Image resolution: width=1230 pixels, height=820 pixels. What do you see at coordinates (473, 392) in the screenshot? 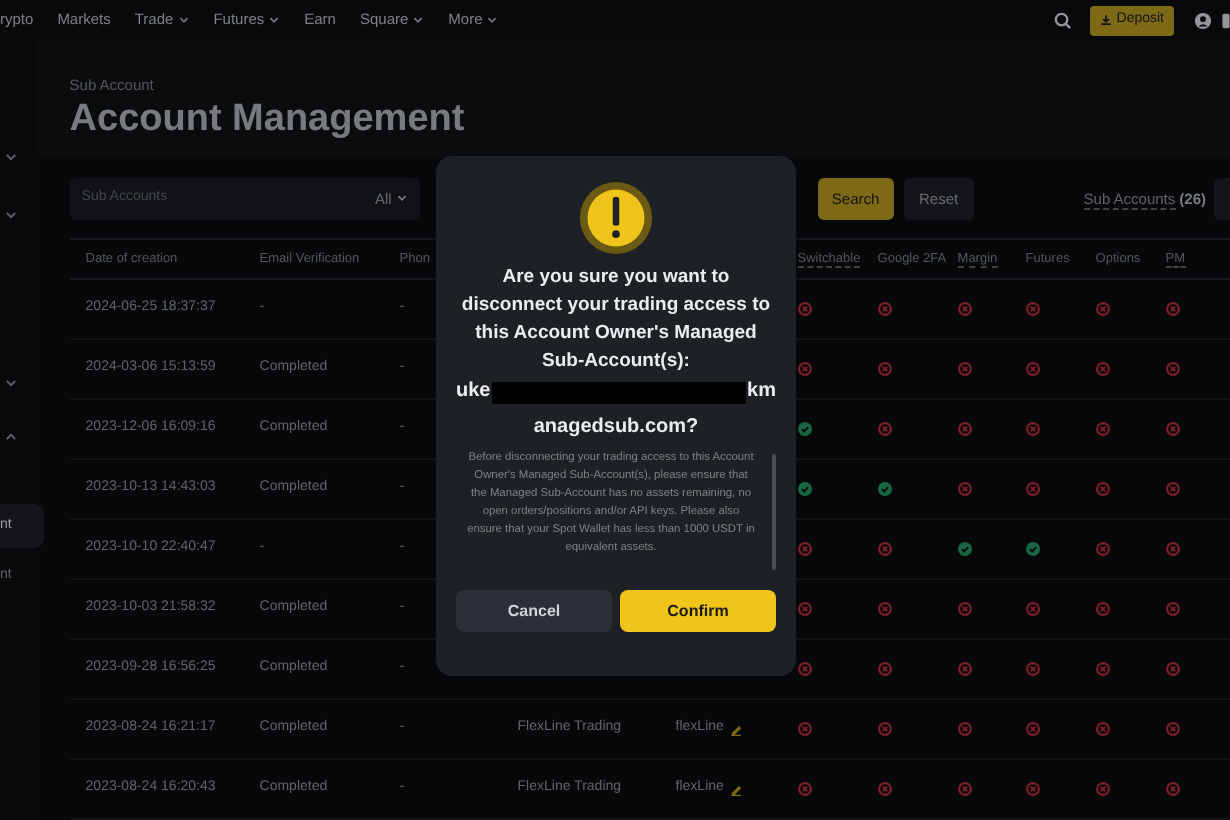
I see `email-text: uke` at bounding box center [473, 392].